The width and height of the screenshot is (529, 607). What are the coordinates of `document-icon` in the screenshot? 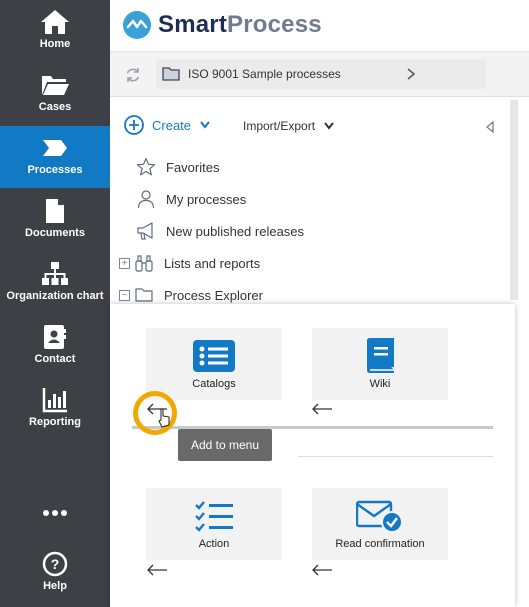 It's located at (55, 211).